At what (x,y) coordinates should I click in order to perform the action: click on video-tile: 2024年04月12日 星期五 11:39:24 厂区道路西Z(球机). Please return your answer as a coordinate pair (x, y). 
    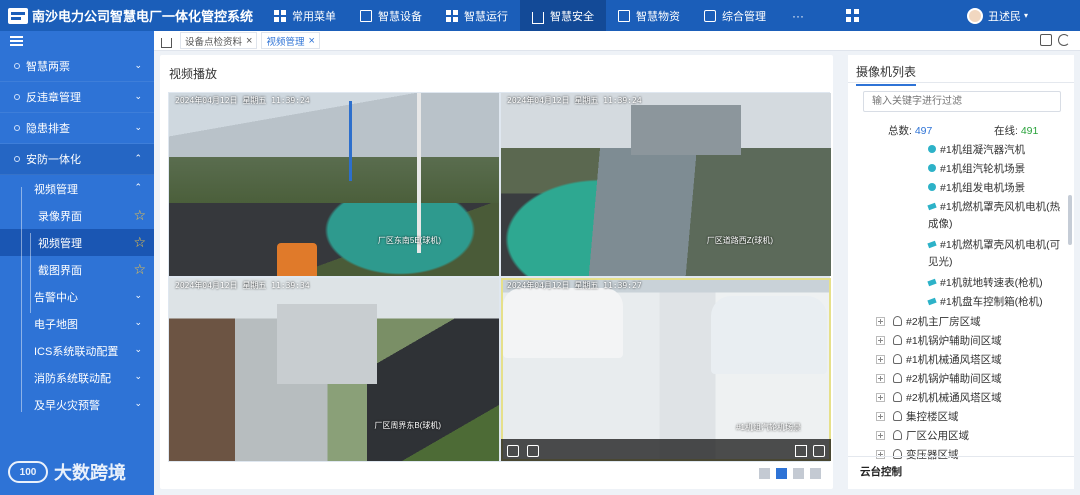
    Looking at the image, I should click on (666, 184).